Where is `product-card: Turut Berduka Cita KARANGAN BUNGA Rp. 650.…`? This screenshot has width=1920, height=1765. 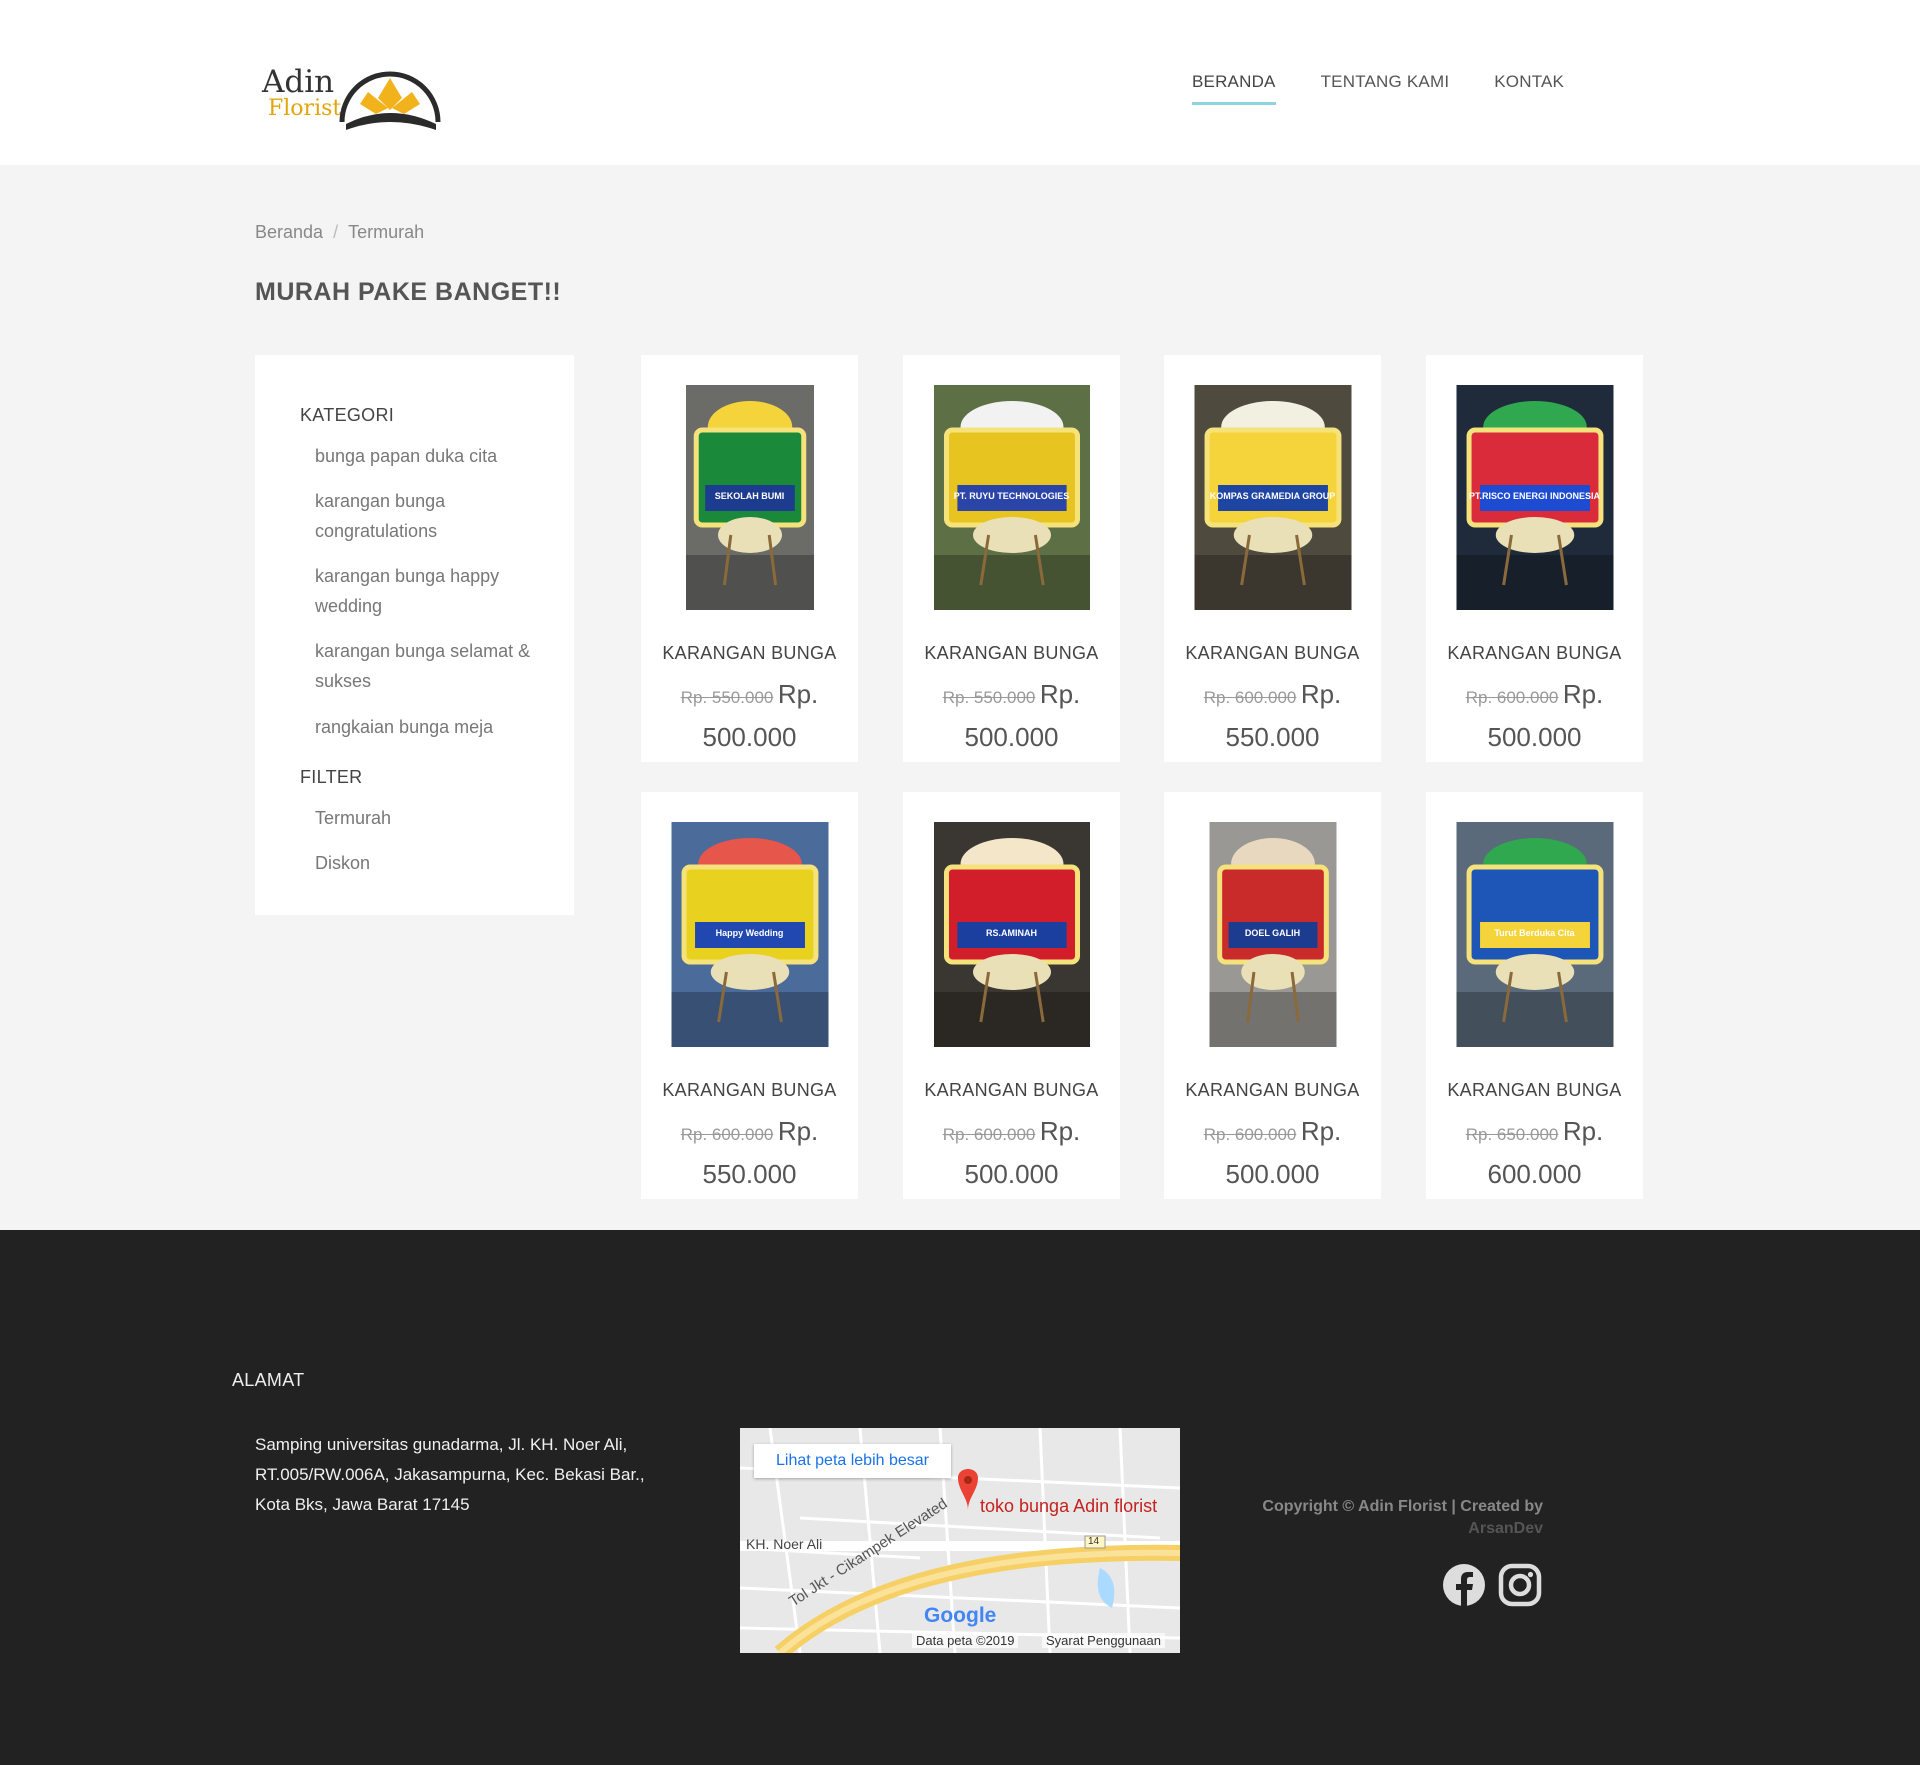
product-card: Turut Berduka Cita KARANGAN BUNGA Rp. 650.… is located at coordinates (1534, 995).